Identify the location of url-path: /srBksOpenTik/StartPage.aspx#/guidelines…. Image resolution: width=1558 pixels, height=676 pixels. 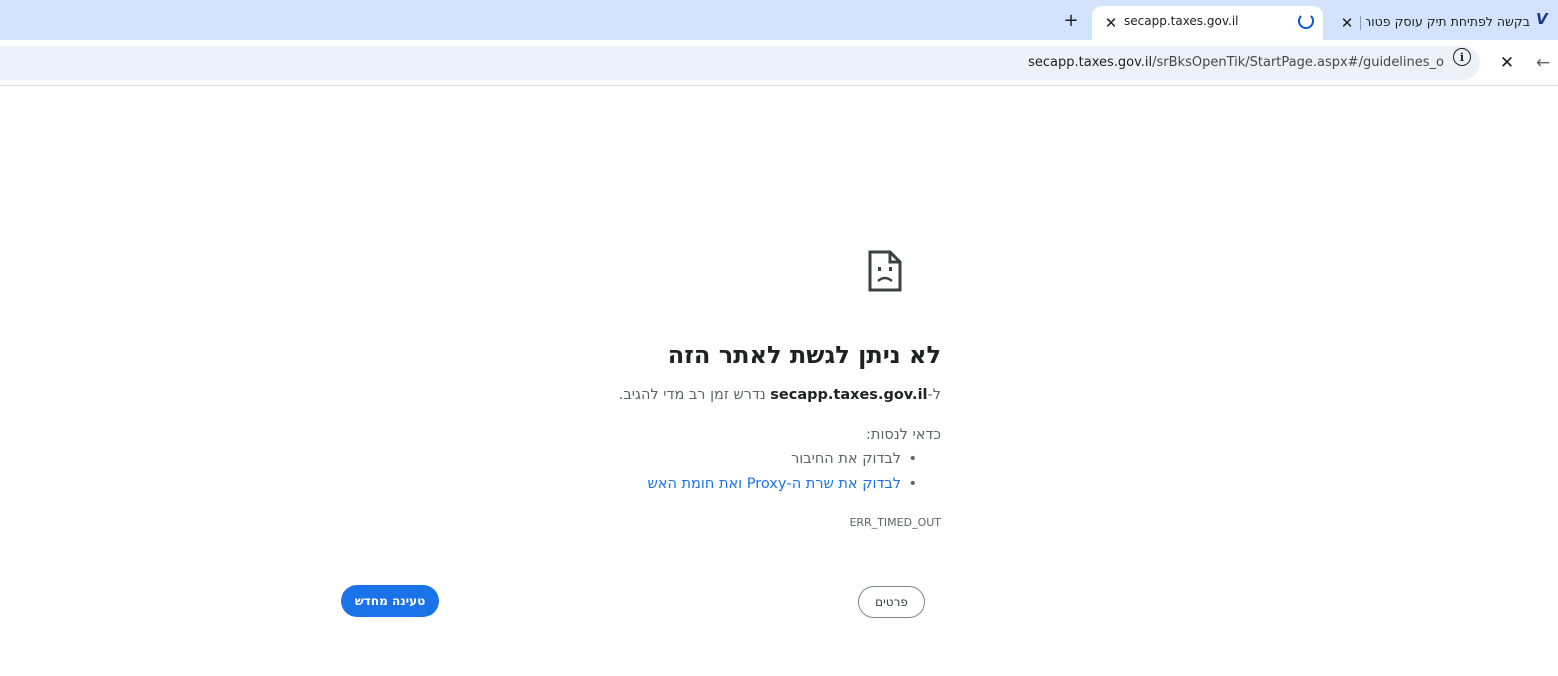
(1298, 62).